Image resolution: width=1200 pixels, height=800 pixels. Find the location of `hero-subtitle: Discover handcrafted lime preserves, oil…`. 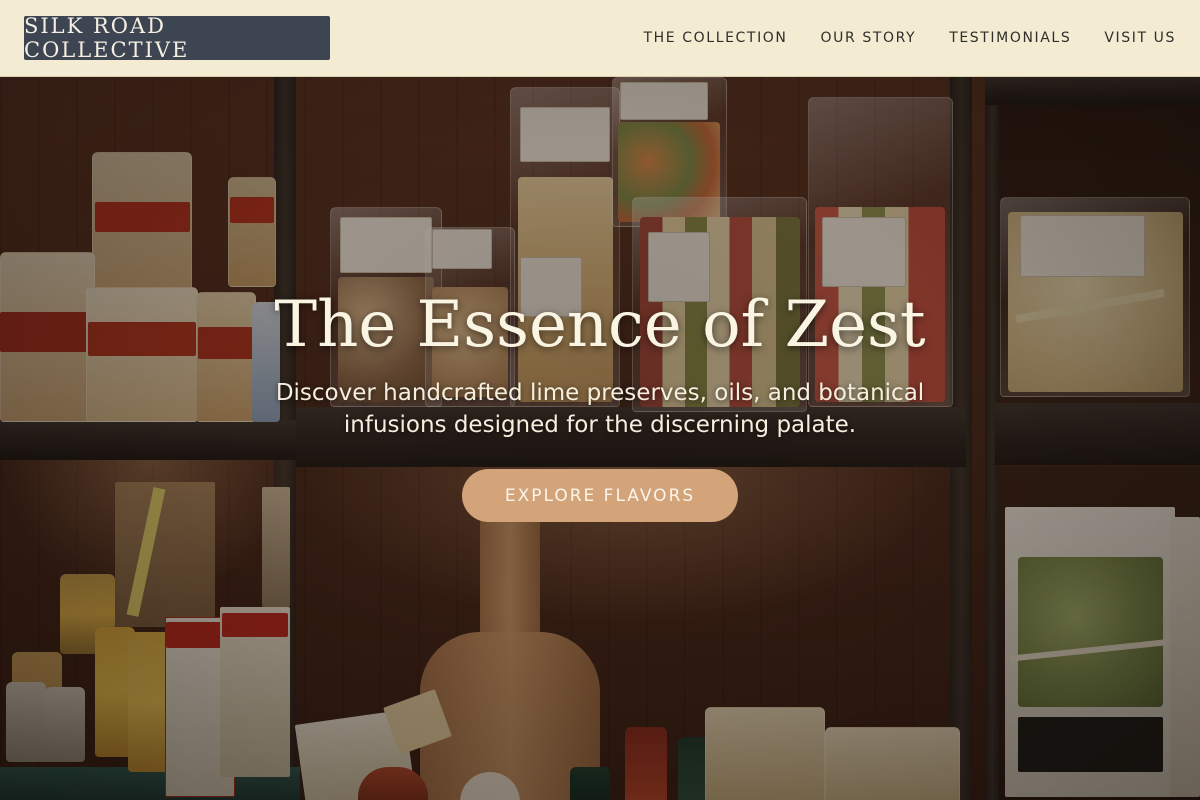

hero-subtitle: Discover handcrafted lime preserves, oil… is located at coordinates (600, 409).